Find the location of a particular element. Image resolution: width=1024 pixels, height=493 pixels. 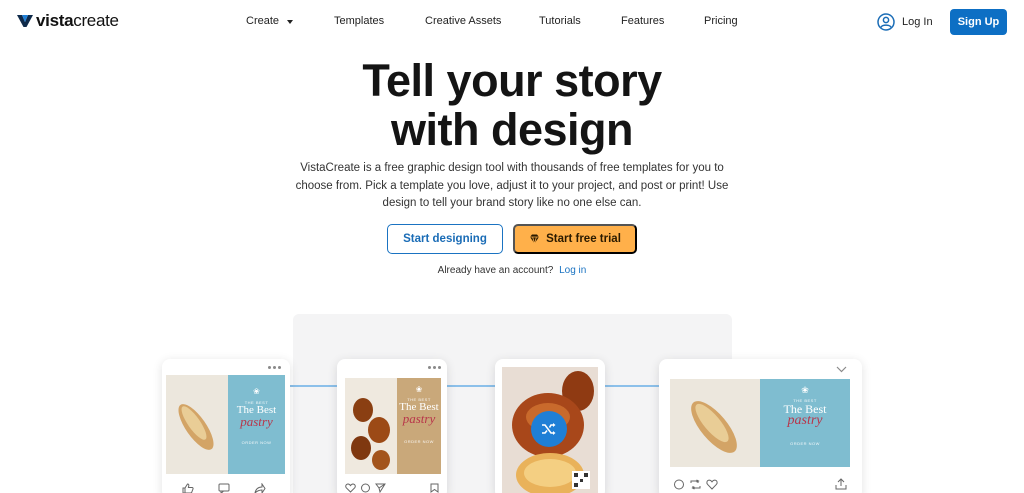

start-free-trial-button: Start free trial is located at coordinates (575, 239).